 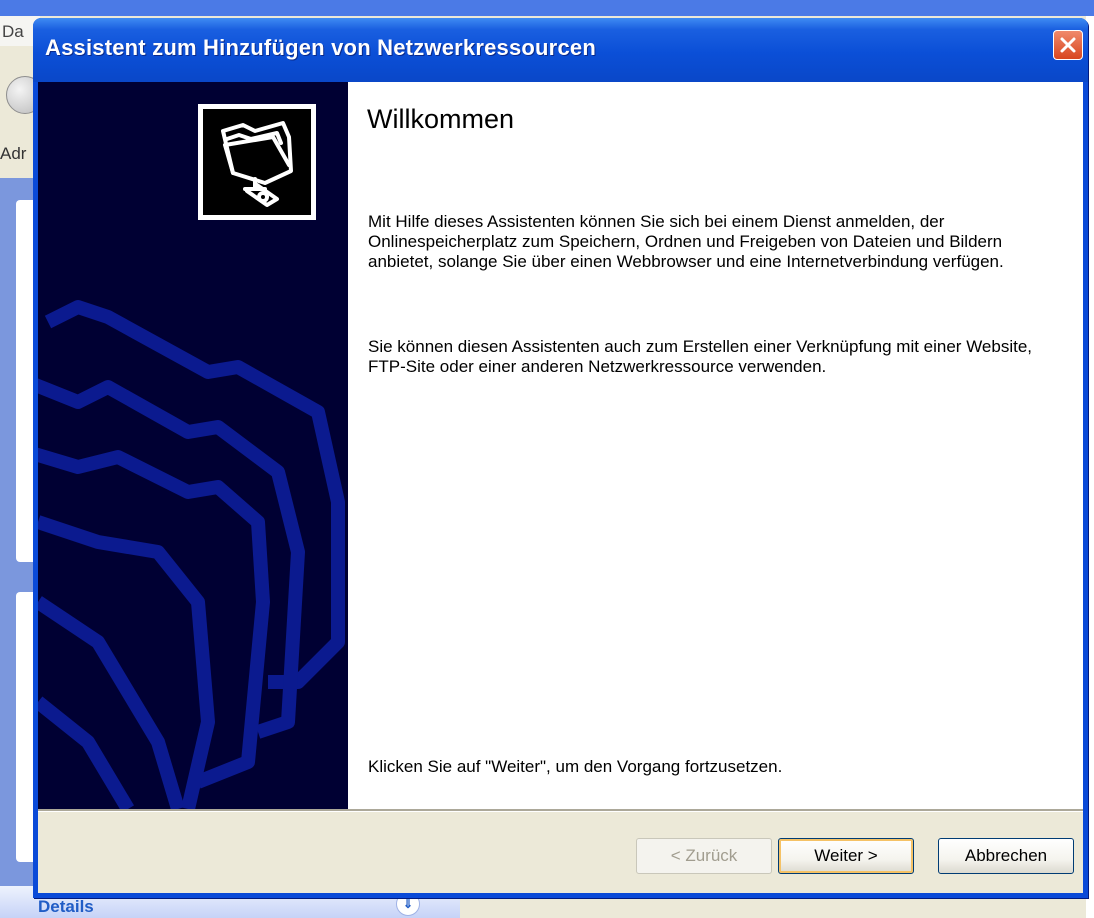 I want to click on button-separator, so click(x=560, y=810).